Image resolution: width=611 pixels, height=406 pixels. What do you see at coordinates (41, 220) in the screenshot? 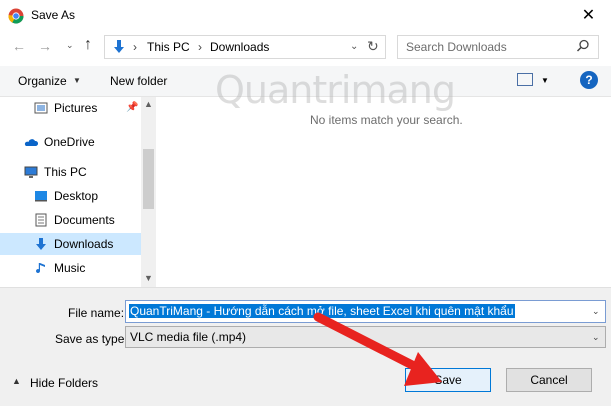
I see `documents-icon` at bounding box center [41, 220].